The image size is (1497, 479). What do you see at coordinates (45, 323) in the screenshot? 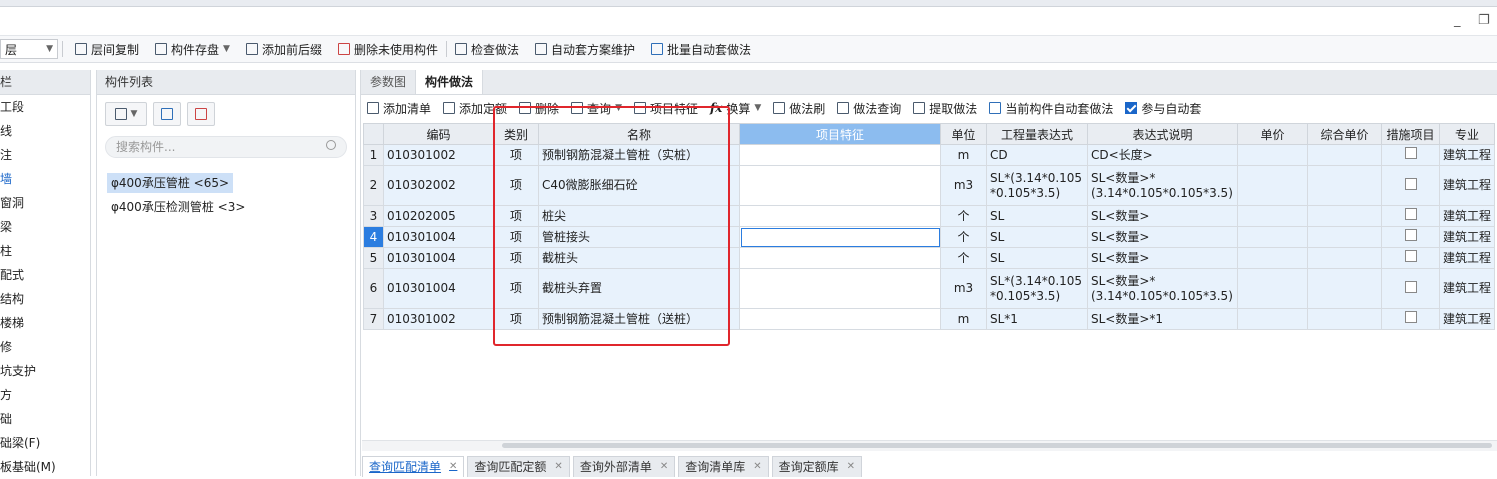
I see `nav-item: 楼梯` at bounding box center [45, 323].